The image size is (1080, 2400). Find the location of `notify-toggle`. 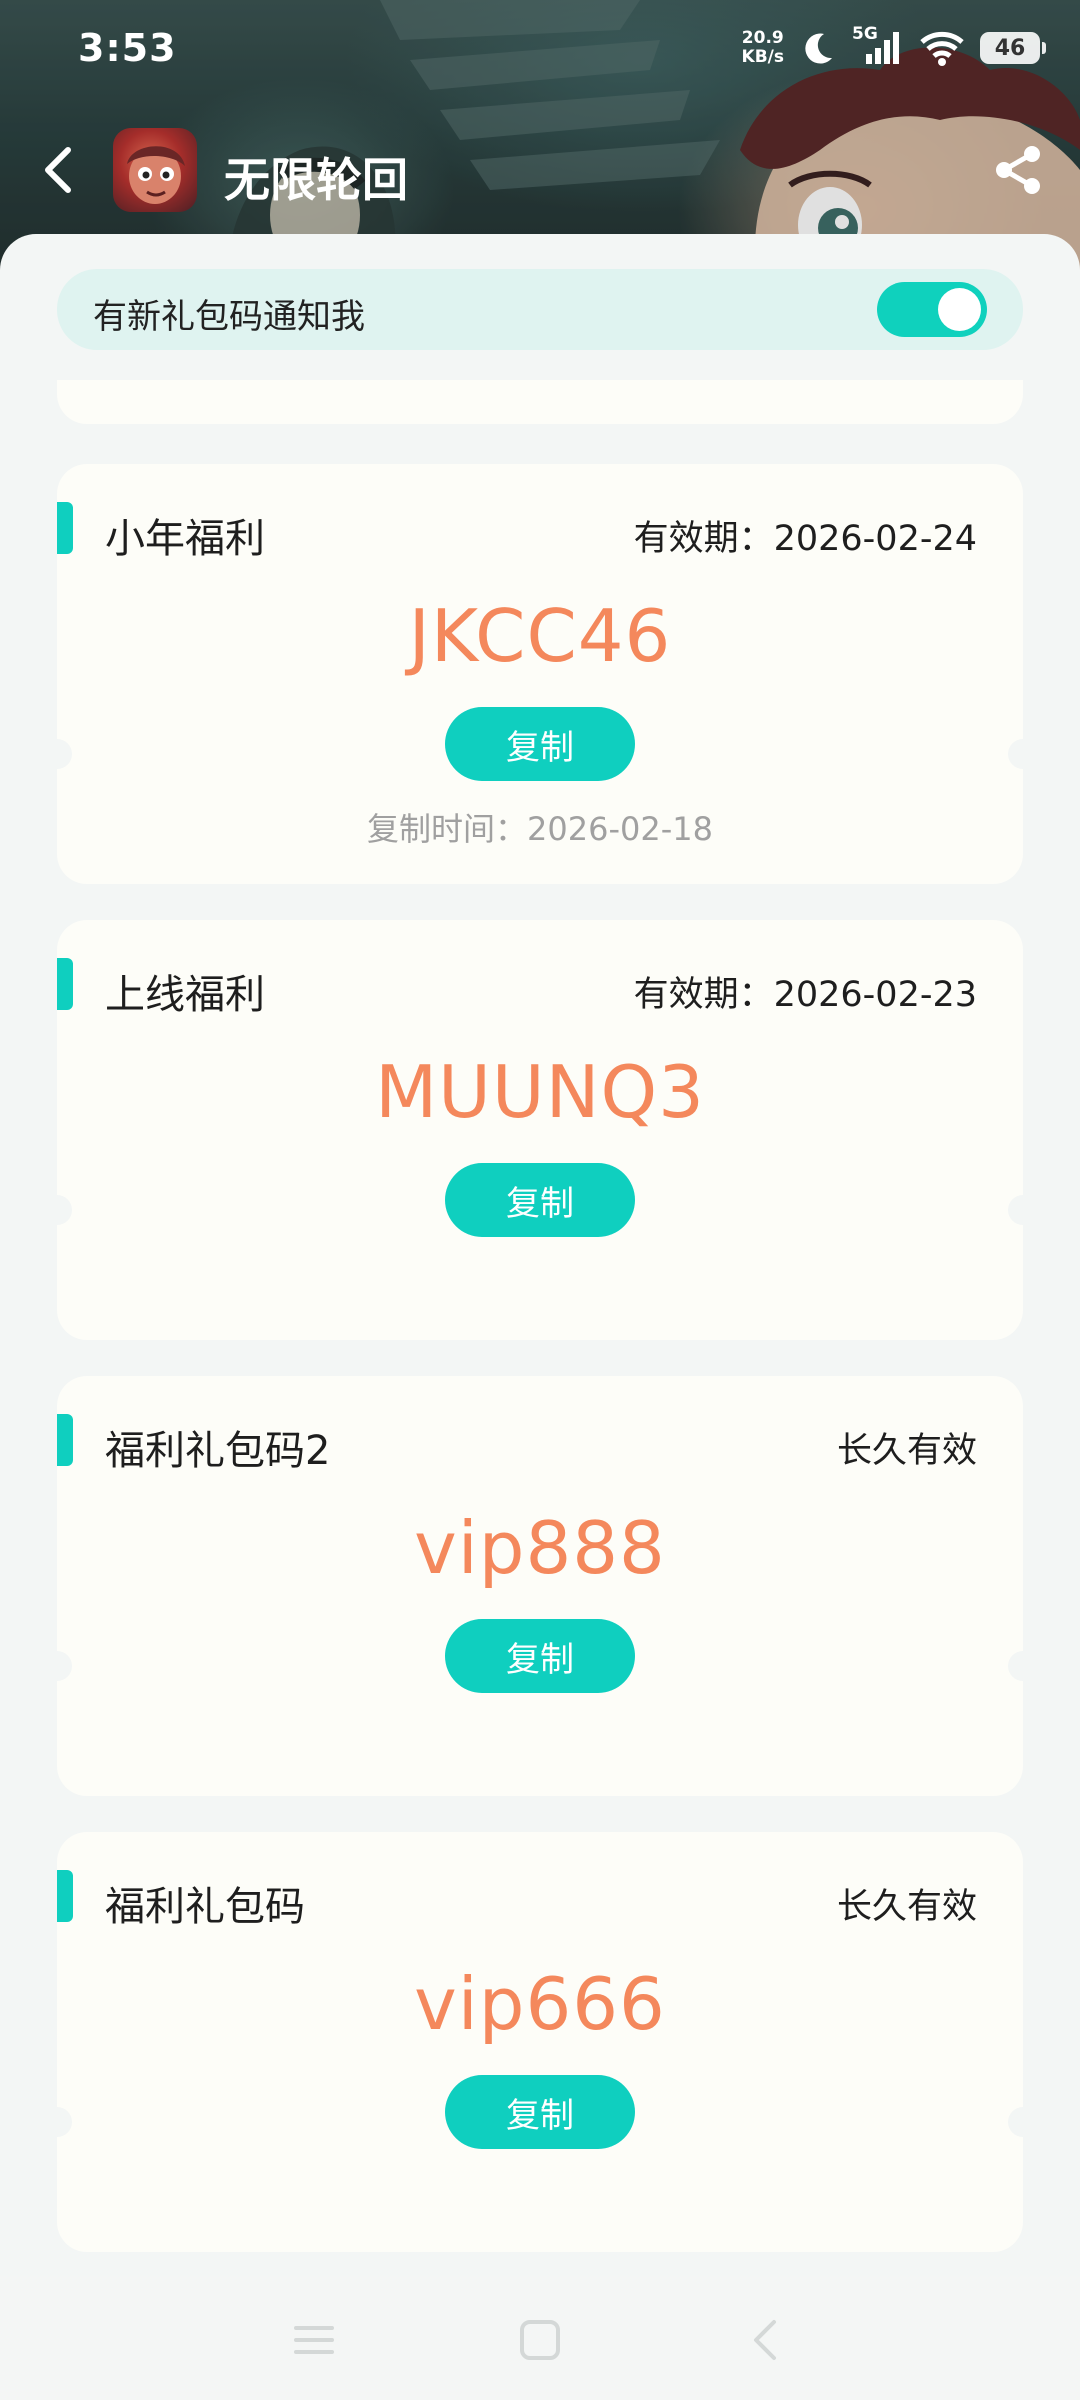

notify-toggle is located at coordinates (932, 309).